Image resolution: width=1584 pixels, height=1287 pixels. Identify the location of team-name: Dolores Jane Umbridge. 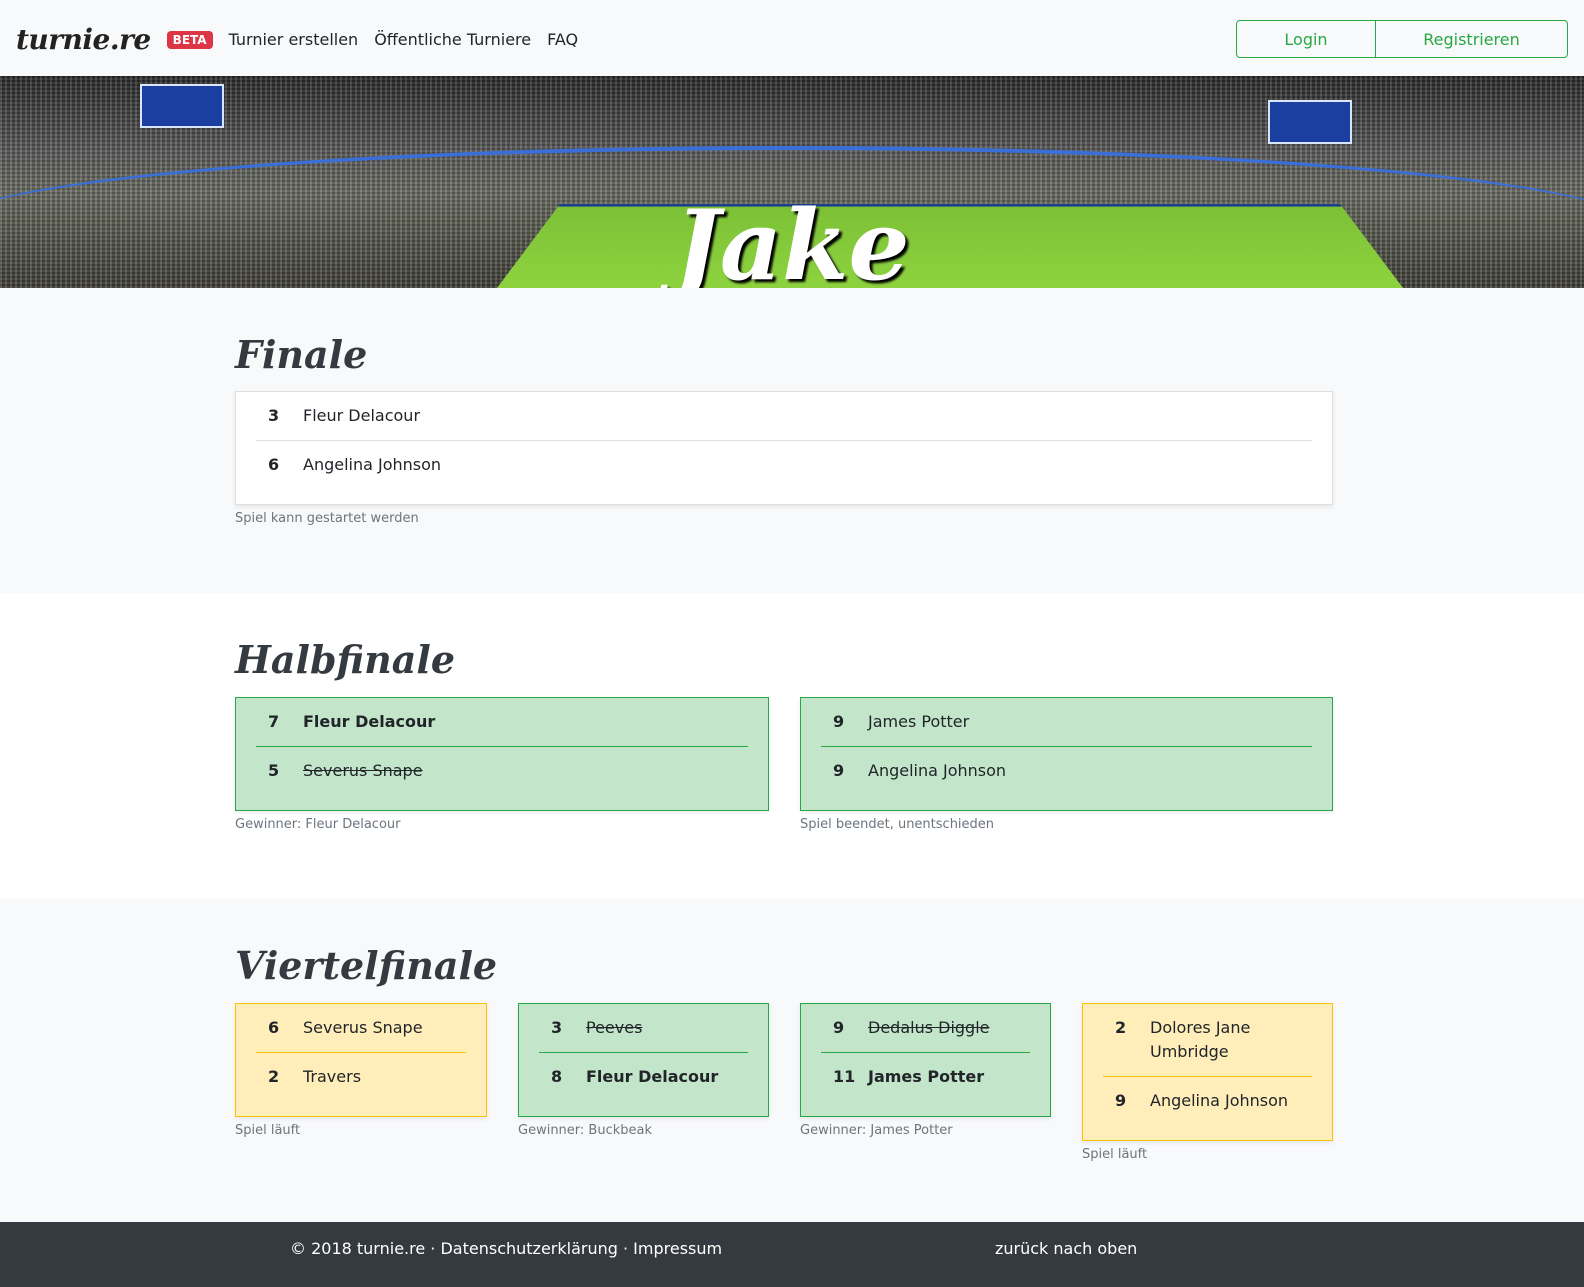
(1200, 1039).